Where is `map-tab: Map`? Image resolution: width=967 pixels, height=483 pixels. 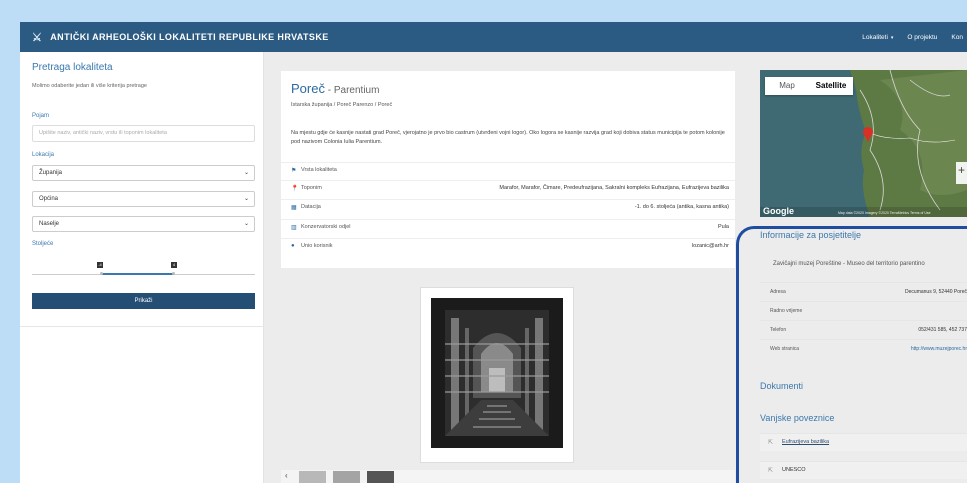 map-tab: Map is located at coordinates (787, 86).